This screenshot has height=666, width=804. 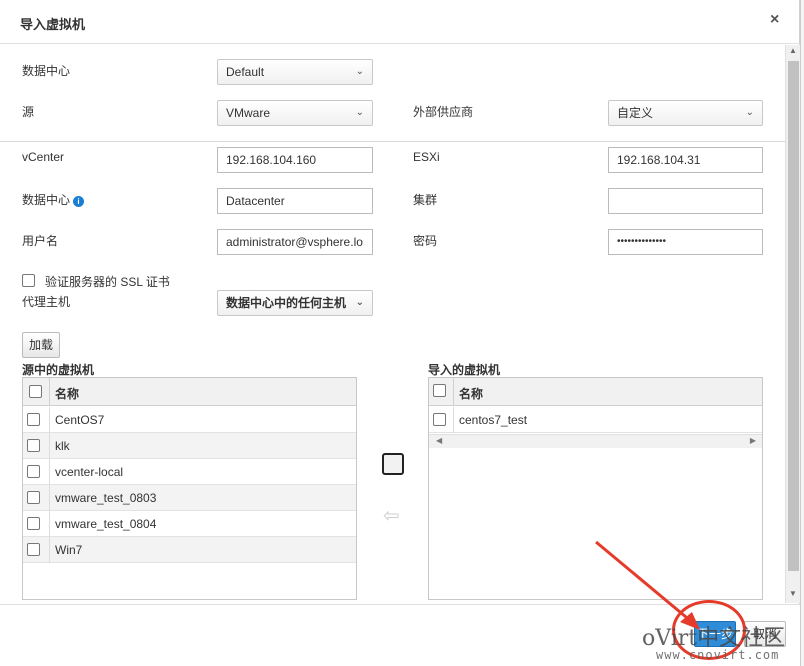 What do you see at coordinates (295, 242) in the screenshot?
I see `username-input: administrator@vsphere.lo` at bounding box center [295, 242].